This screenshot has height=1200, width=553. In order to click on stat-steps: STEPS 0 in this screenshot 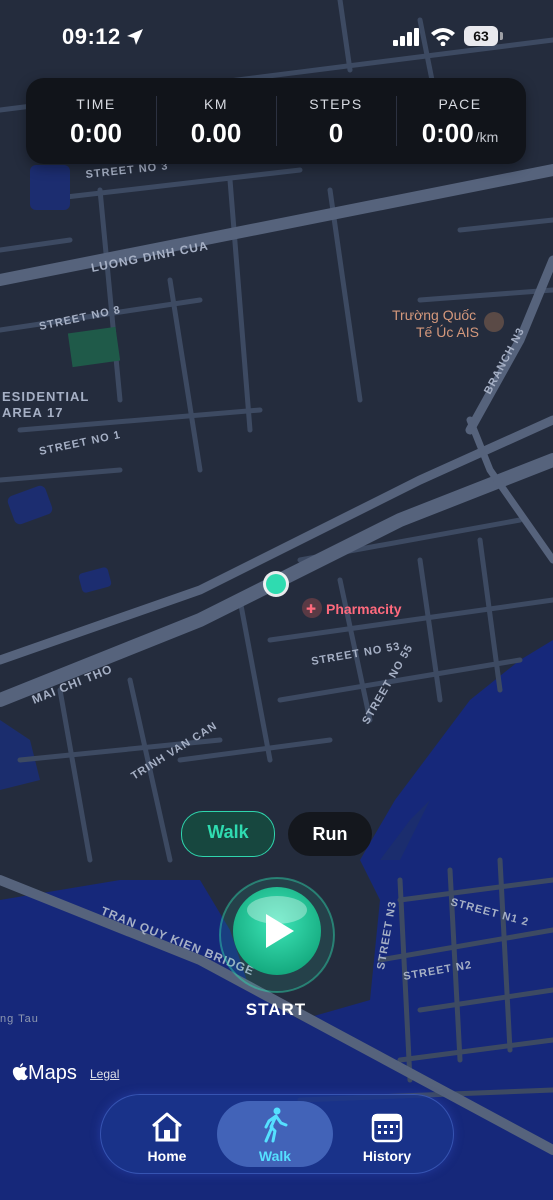, I will do `click(336, 121)`.